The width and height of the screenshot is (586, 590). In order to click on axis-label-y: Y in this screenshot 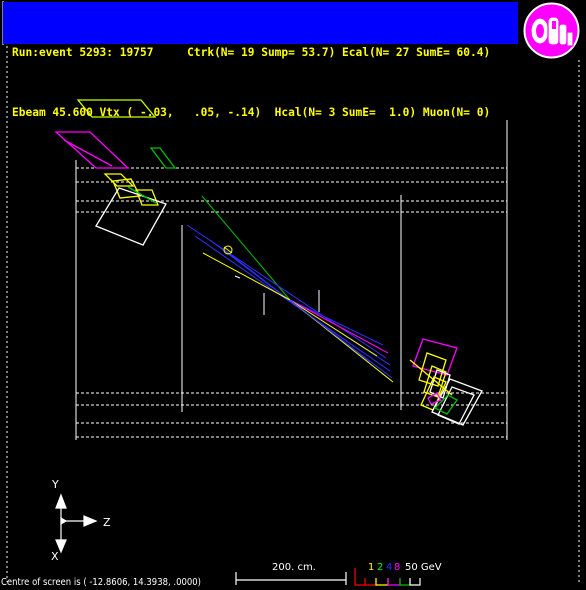, I will do `click(55, 484)`.